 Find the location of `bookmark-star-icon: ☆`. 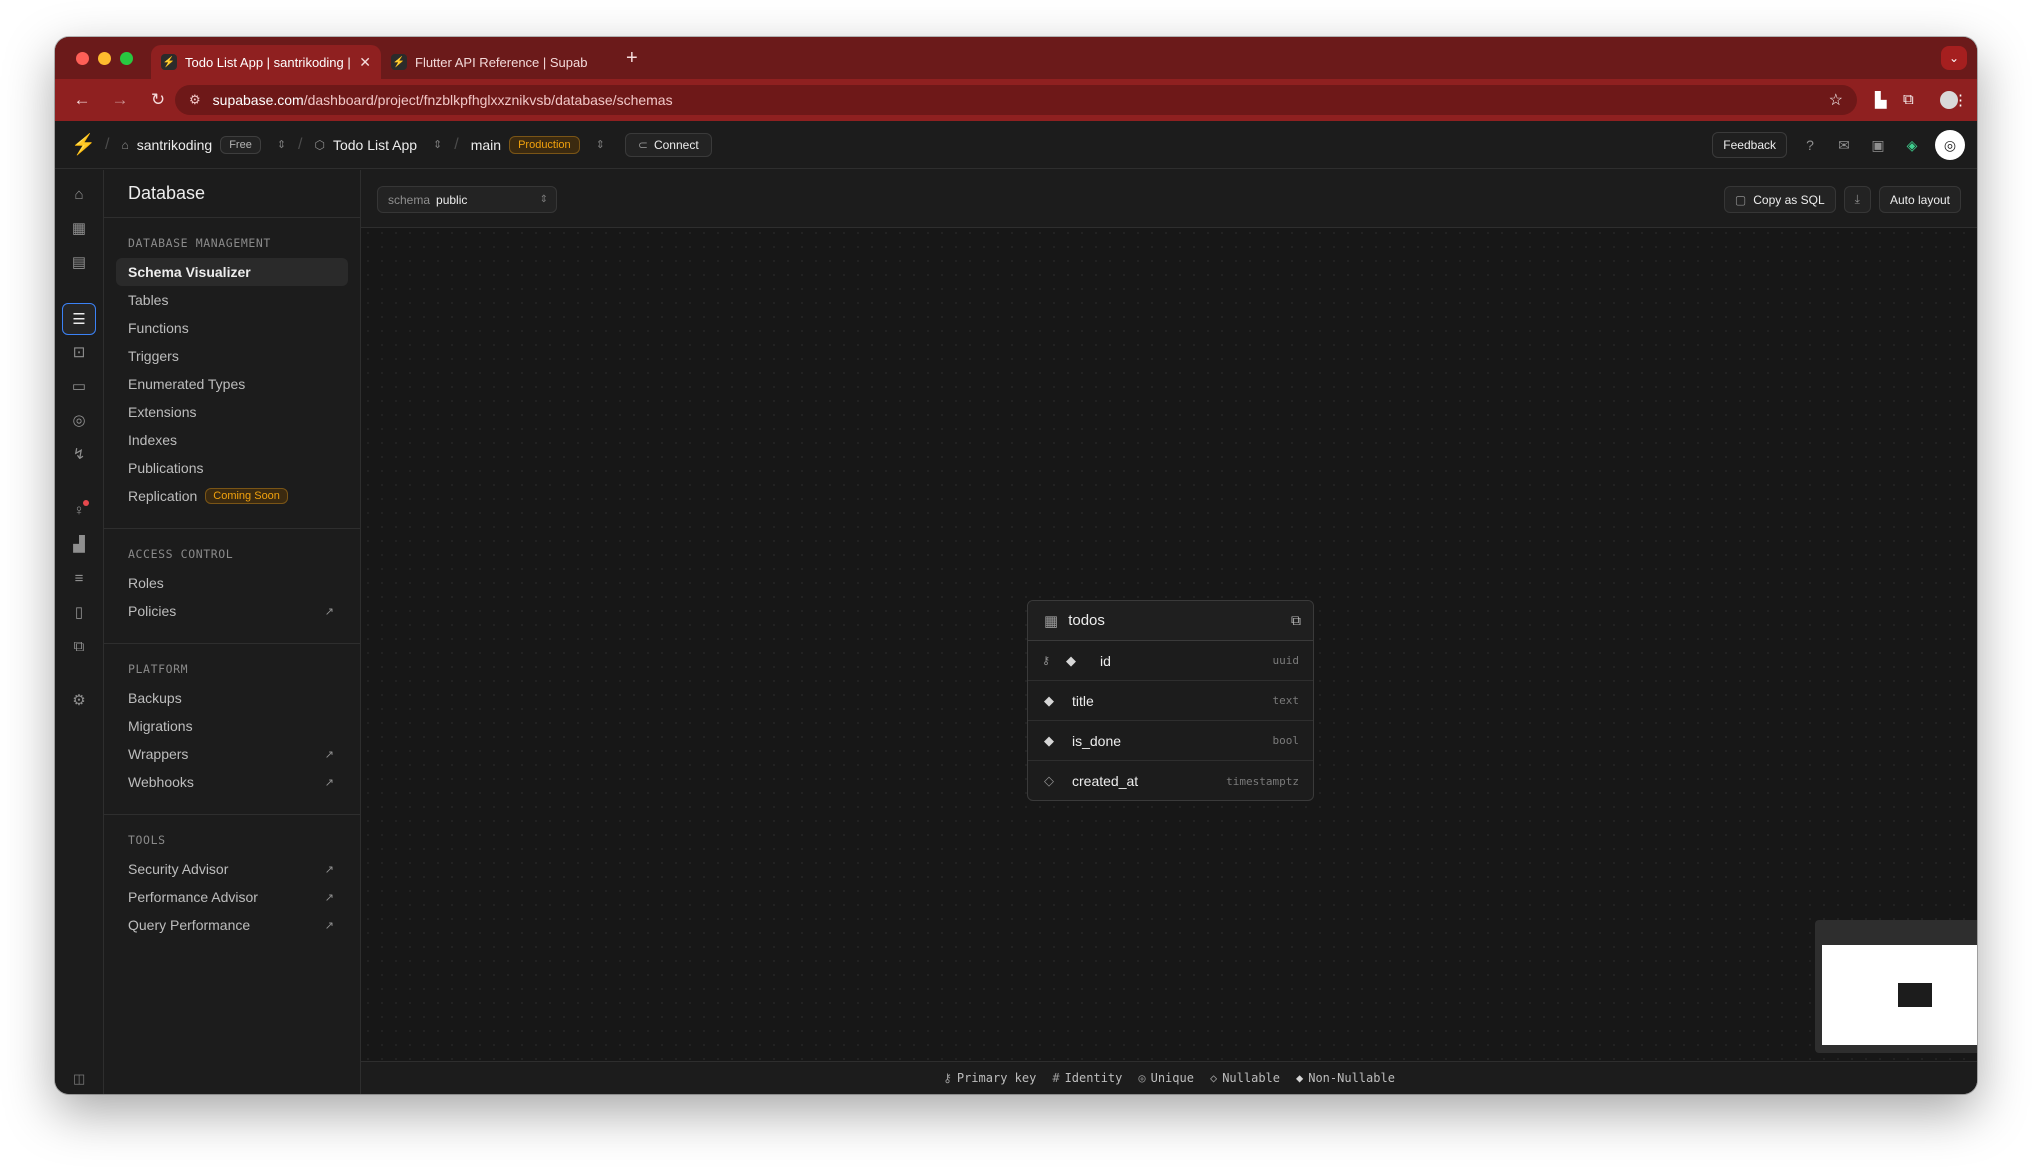

bookmark-star-icon: ☆ is located at coordinates (1836, 100).